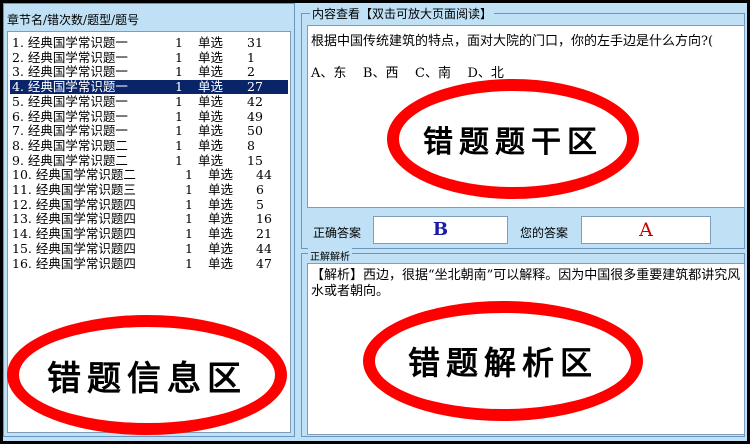  What do you see at coordinates (74, 219) in the screenshot?
I see `list-item-name: 13. 经典国学常识题四` at bounding box center [74, 219].